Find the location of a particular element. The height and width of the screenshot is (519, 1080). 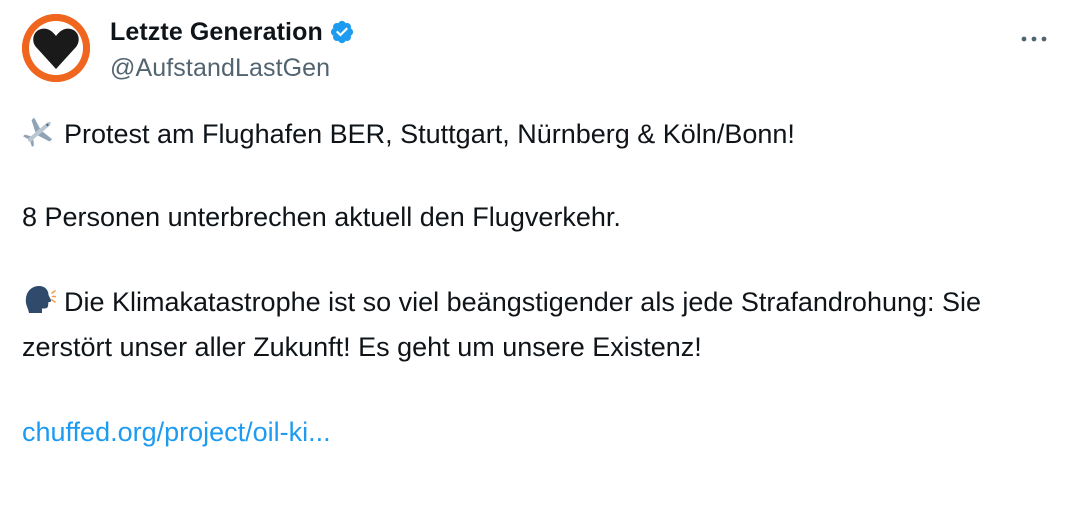

heart-icon is located at coordinates (56, 48).